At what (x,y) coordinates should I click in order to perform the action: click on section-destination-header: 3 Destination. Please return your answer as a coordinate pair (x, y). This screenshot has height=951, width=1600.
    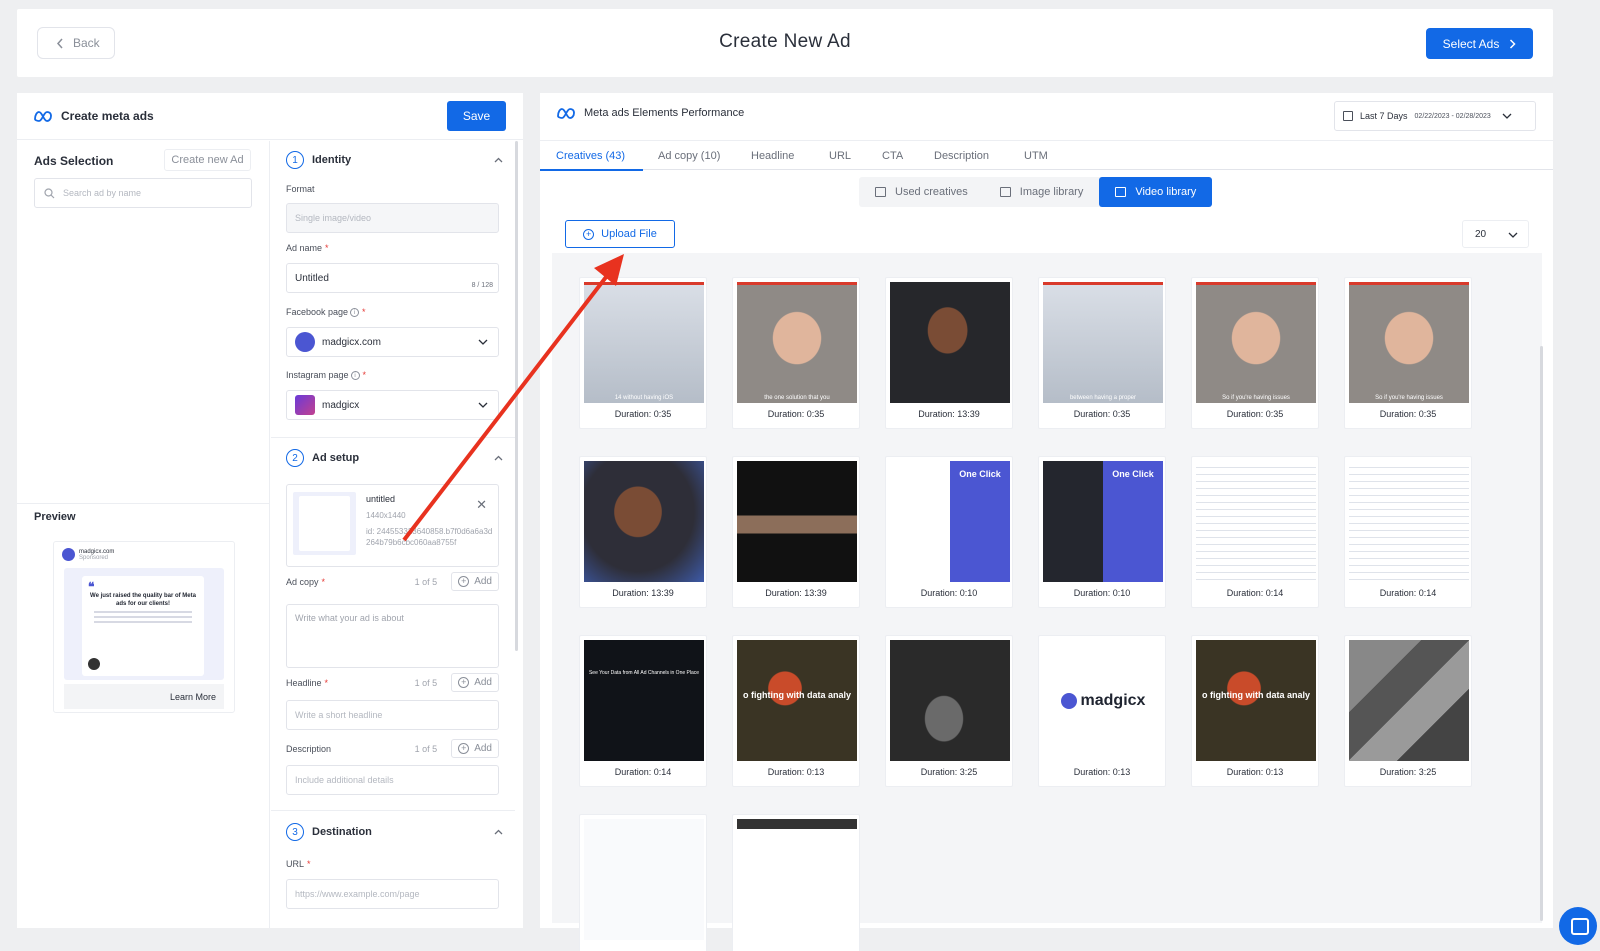
    Looking at the image, I should click on (329, 832).